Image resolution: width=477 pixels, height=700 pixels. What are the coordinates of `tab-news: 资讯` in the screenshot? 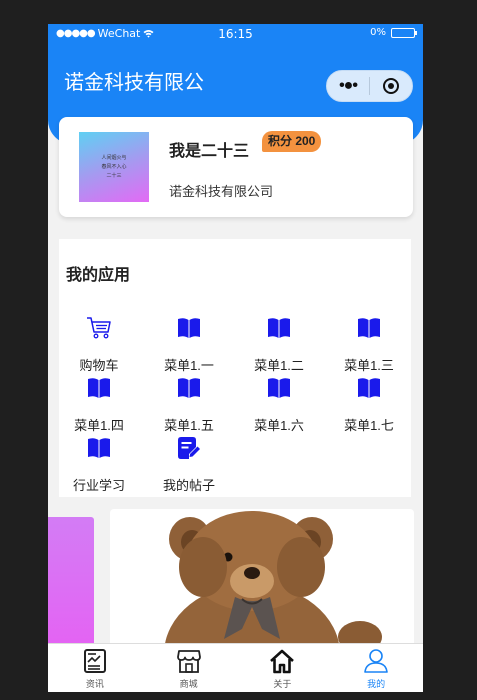 It's located at (95, 668).